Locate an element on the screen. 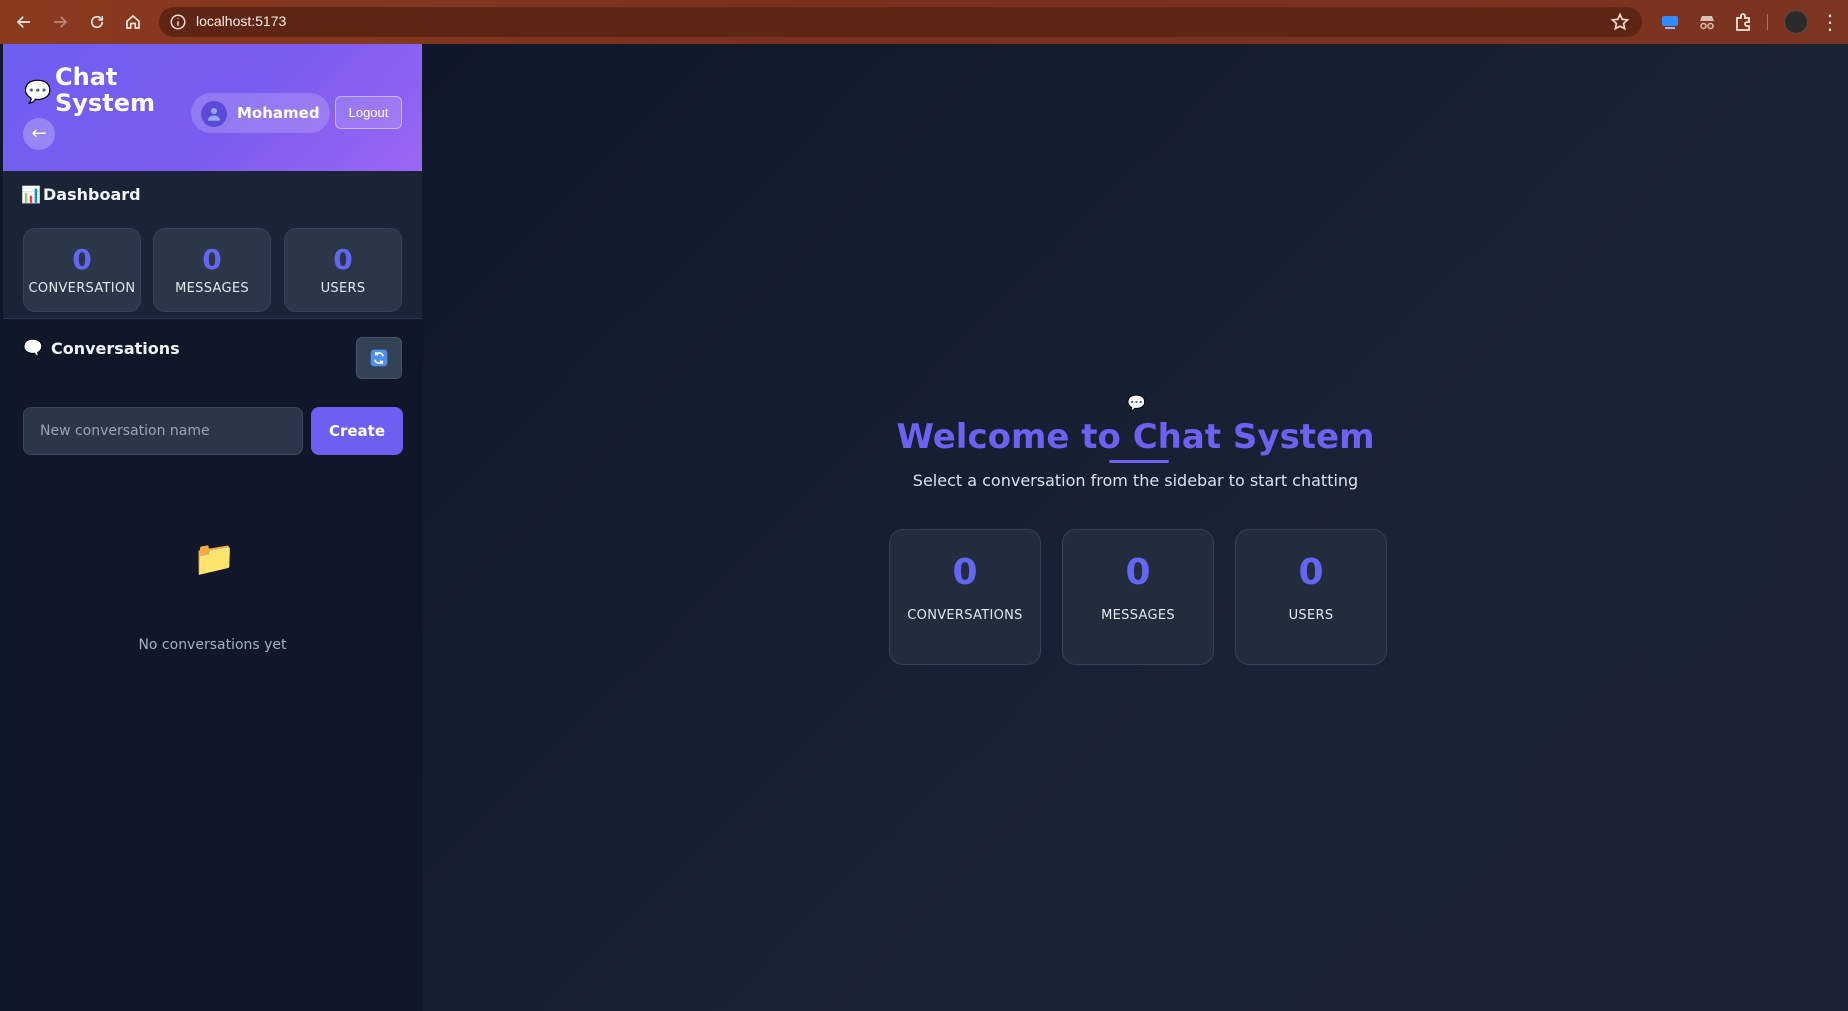 The image size is (1848, 1011). refresh-icon is located at coordinates (379, 358).